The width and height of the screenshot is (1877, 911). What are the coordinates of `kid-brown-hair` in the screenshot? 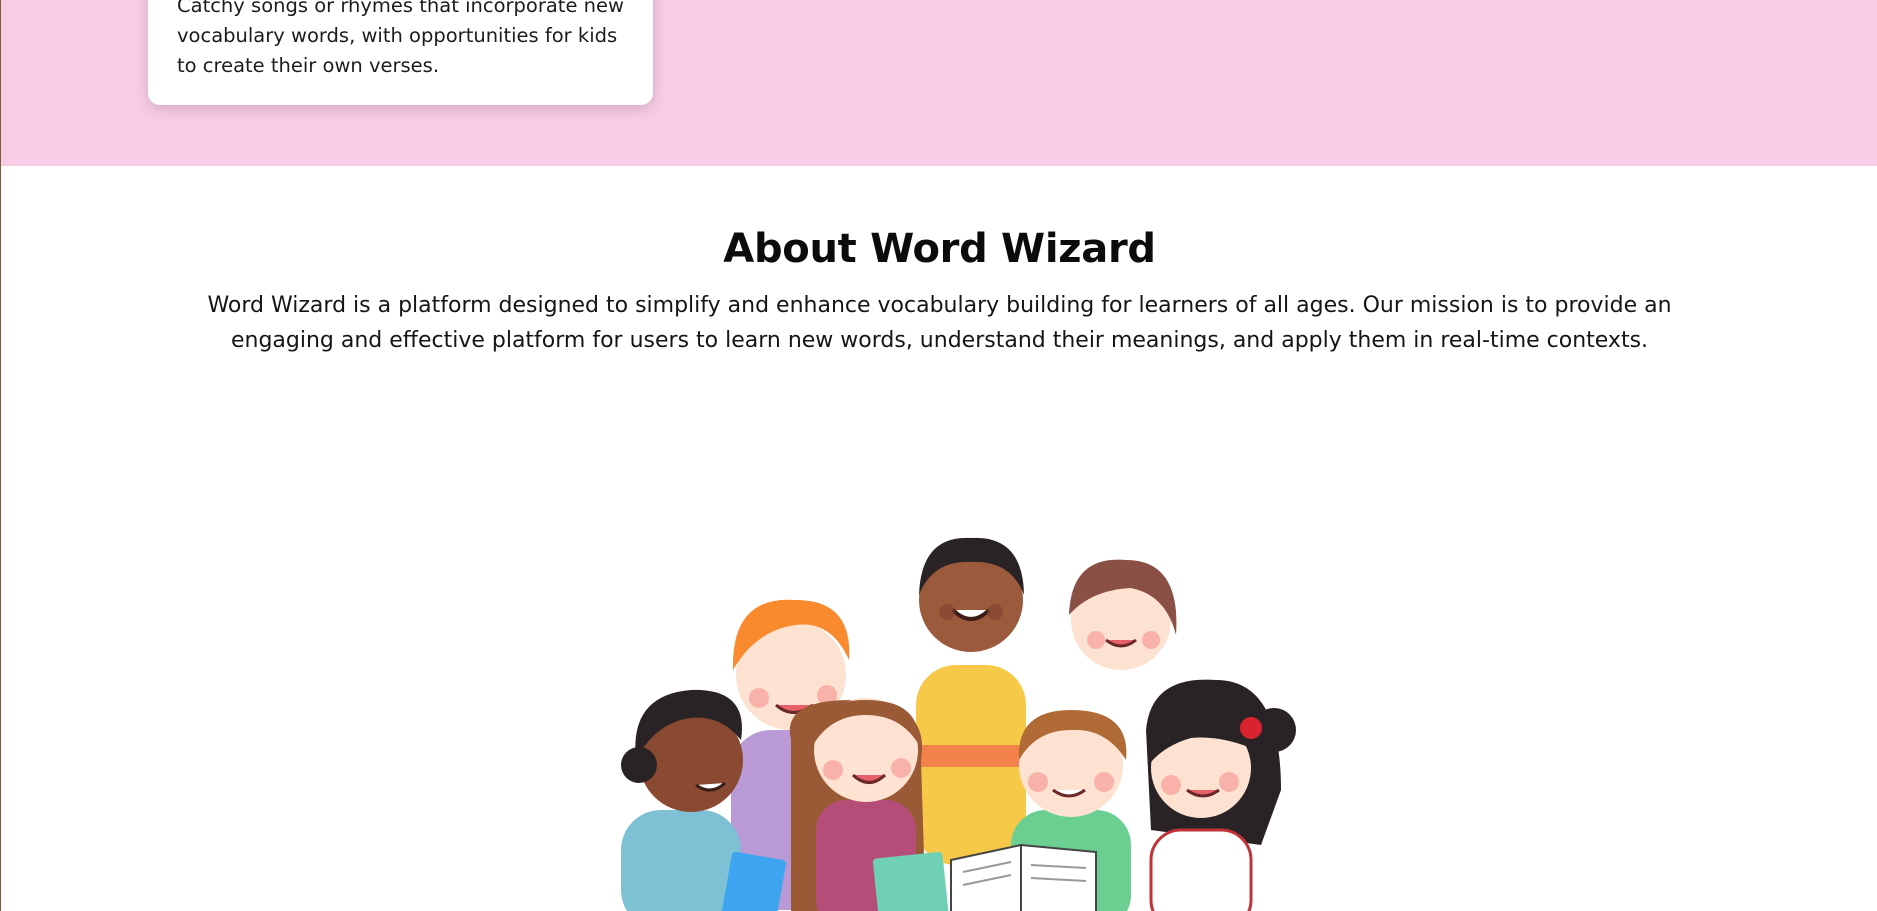 It's located at (1123, 614).